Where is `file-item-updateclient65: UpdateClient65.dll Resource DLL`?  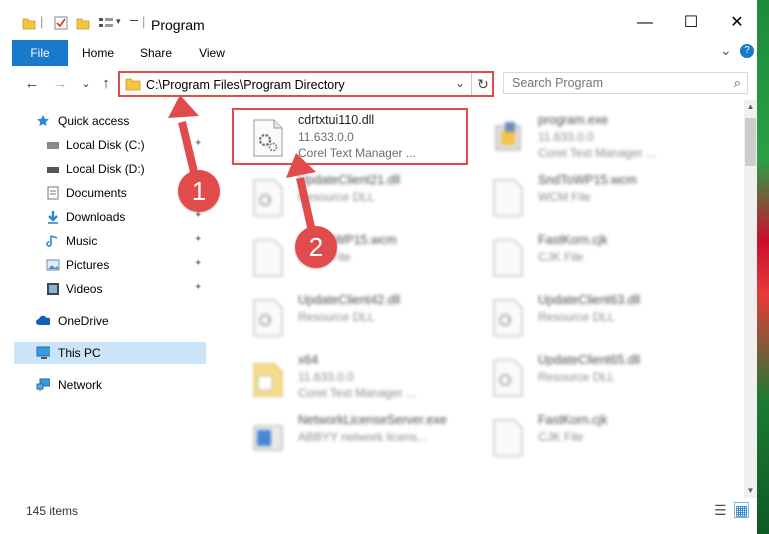
file-item-updateclient65: UpdateClient65.dll Resource DLL is located at coordinates (587, 376).